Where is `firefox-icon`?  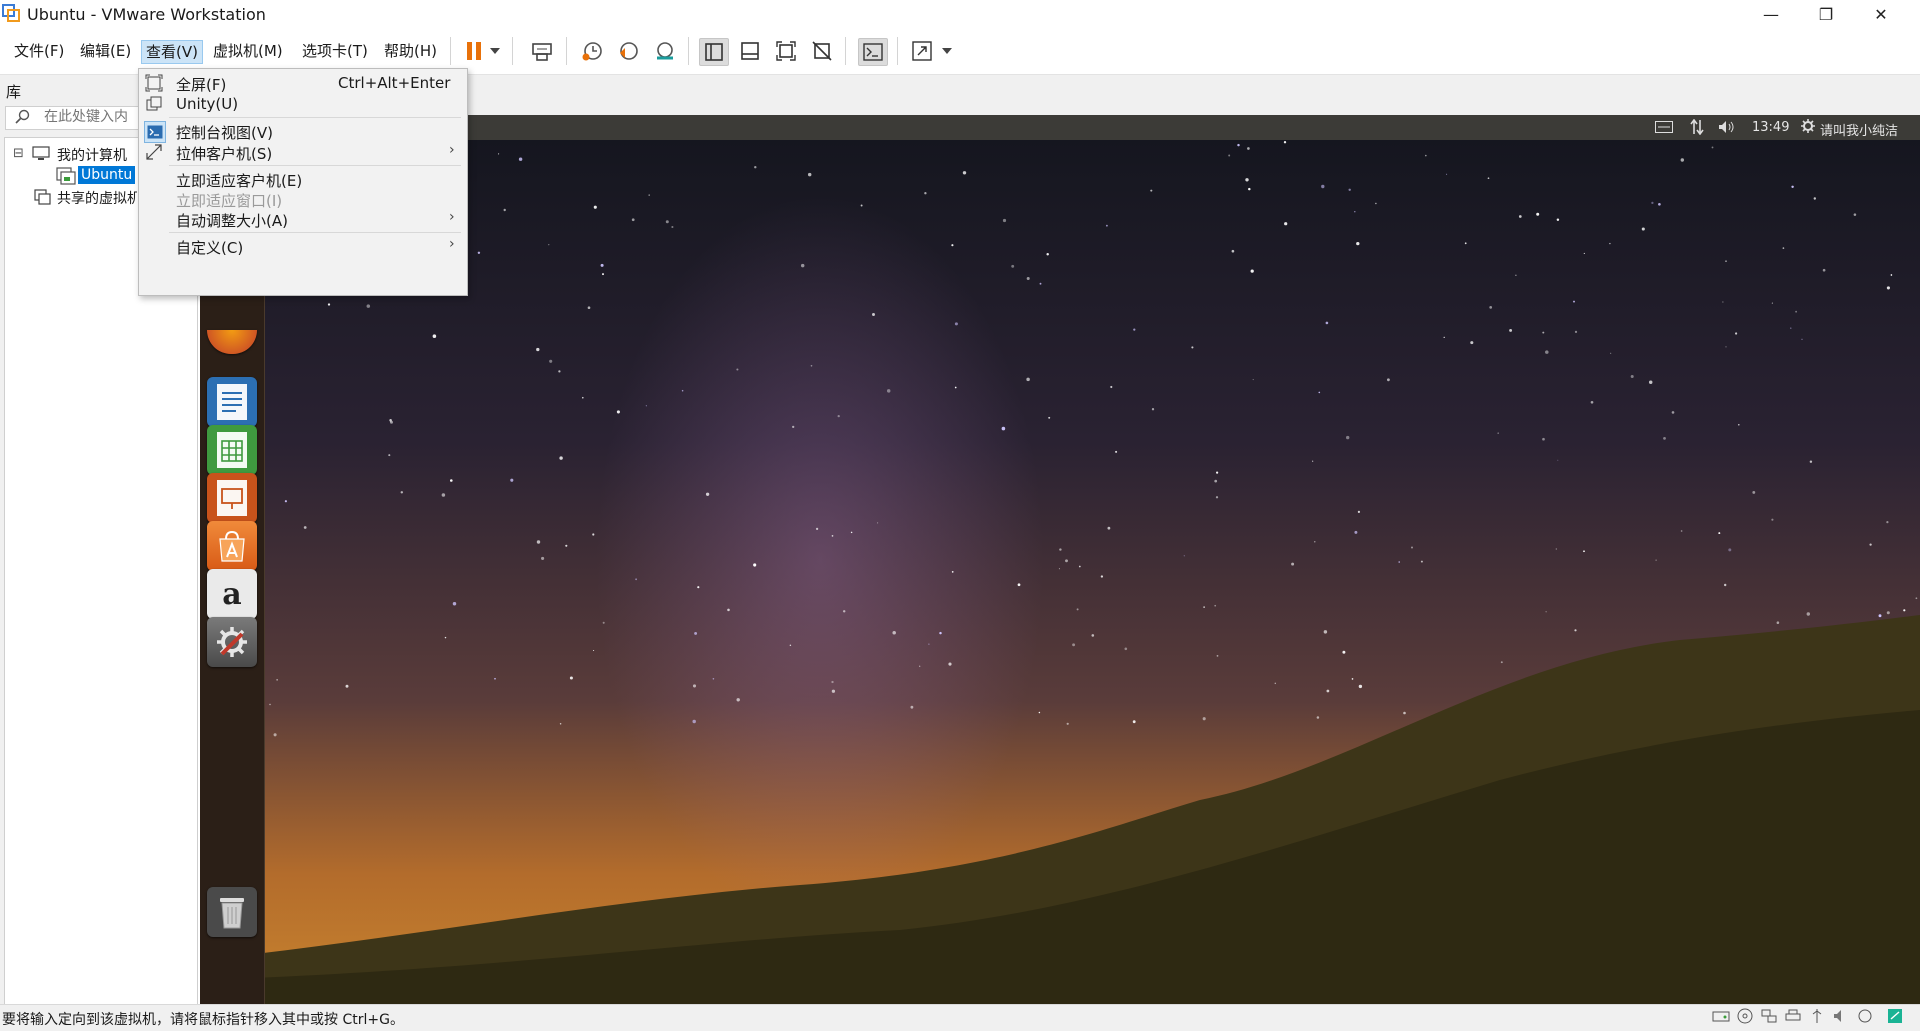 firefox-icon is located at coordinates (232, 342).